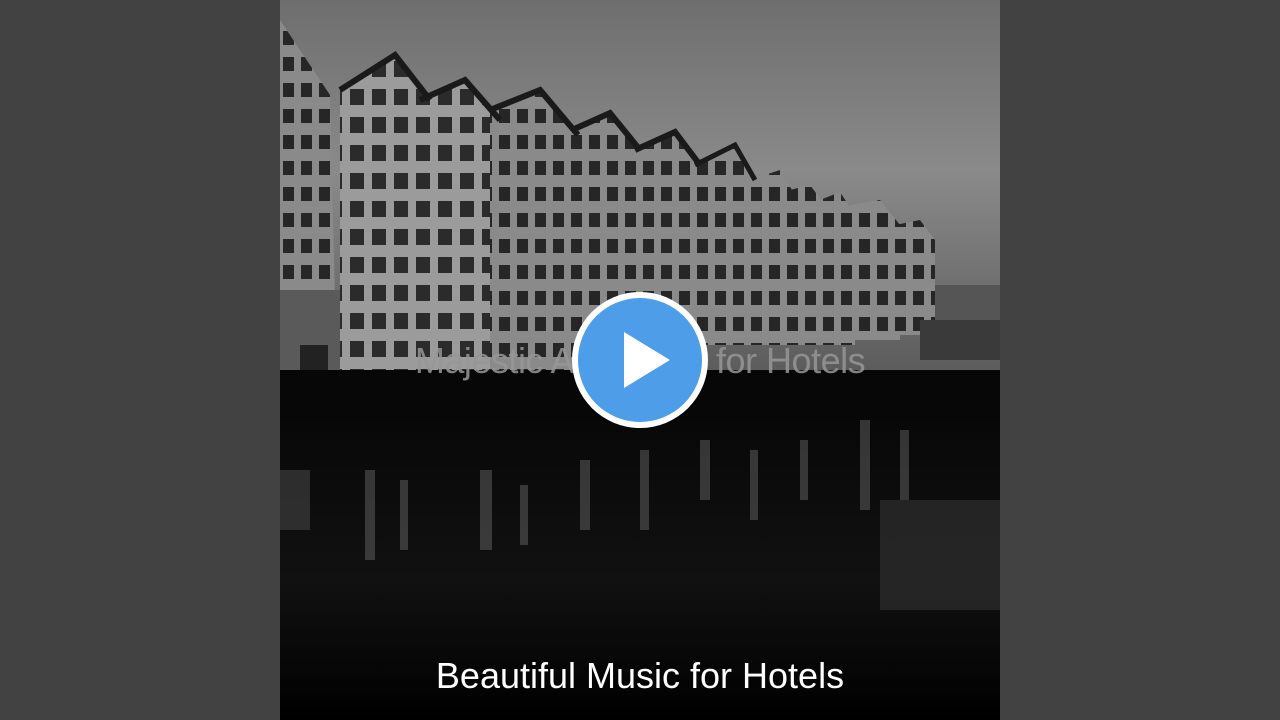 This screenshot has width=1280, height=720. Describe the element at coordinates (640, 675) in the screenshot. I see `artist-caption: Beautiful Music for Hotels` at that location.